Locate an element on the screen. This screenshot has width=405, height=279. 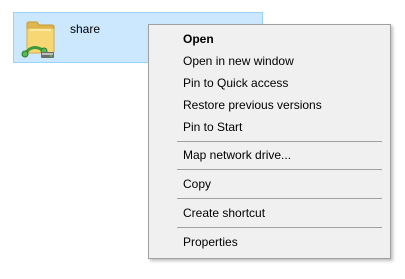
folder-name: share is located at coordinates (85, 29).